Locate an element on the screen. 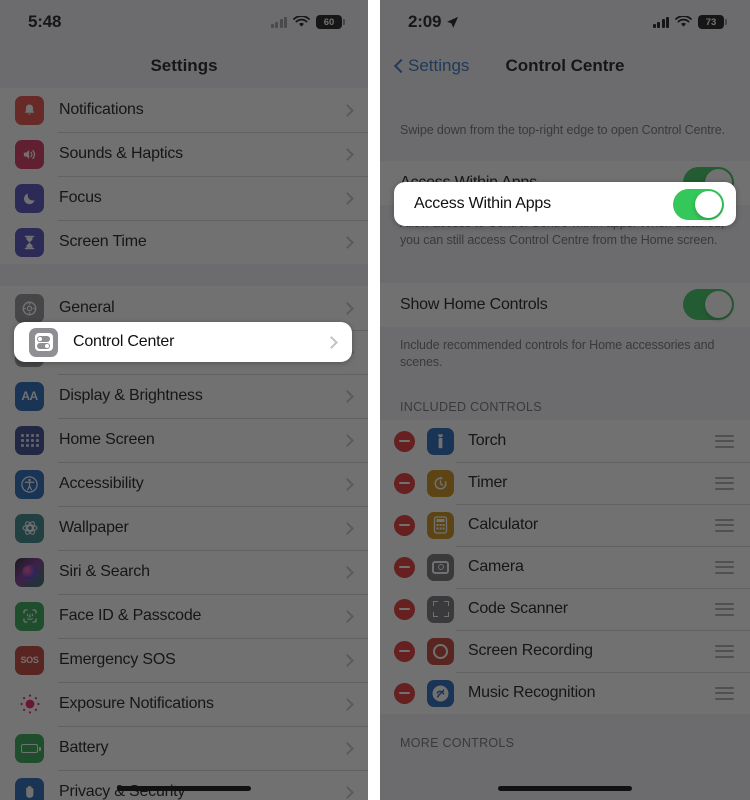  sidebar-item-sounds-haptics: Sounds & Haptics is located at coordinates (184, 154).